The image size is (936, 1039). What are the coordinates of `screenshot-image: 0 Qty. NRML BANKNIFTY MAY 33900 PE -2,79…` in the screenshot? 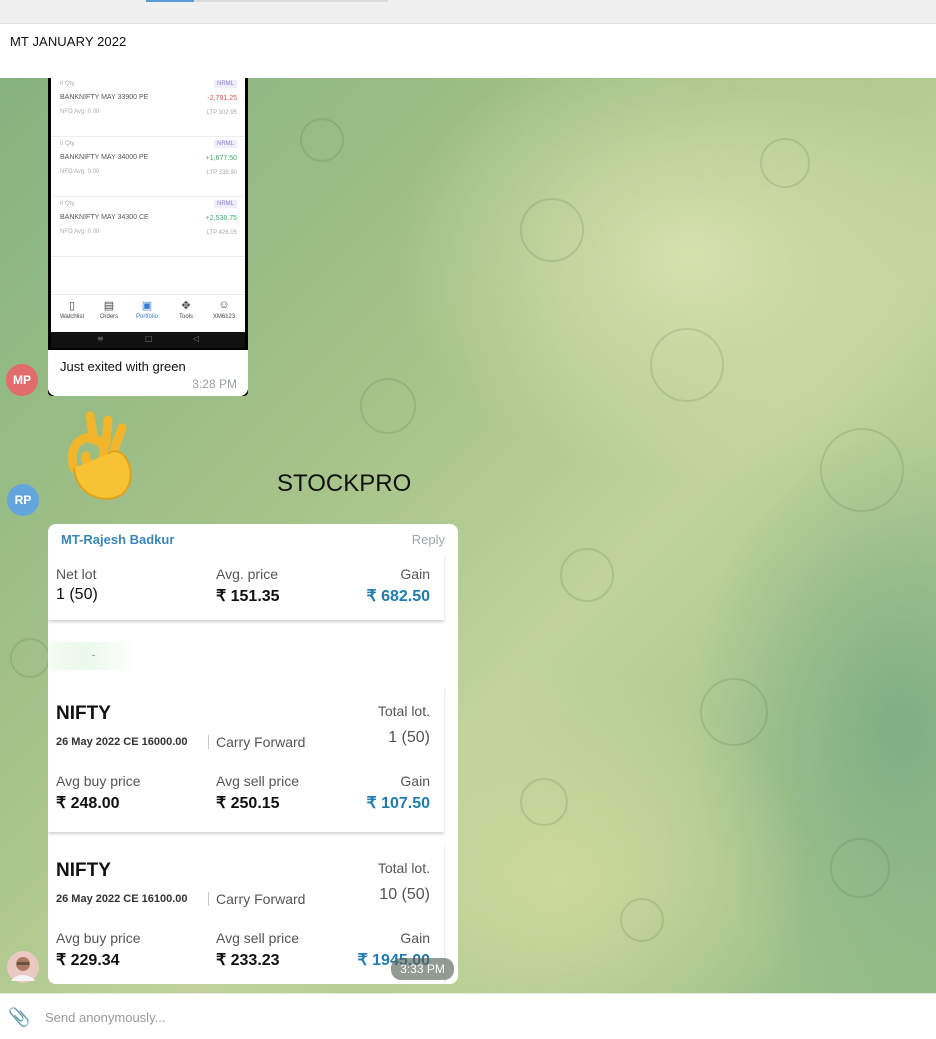 It's located at (148, 237).